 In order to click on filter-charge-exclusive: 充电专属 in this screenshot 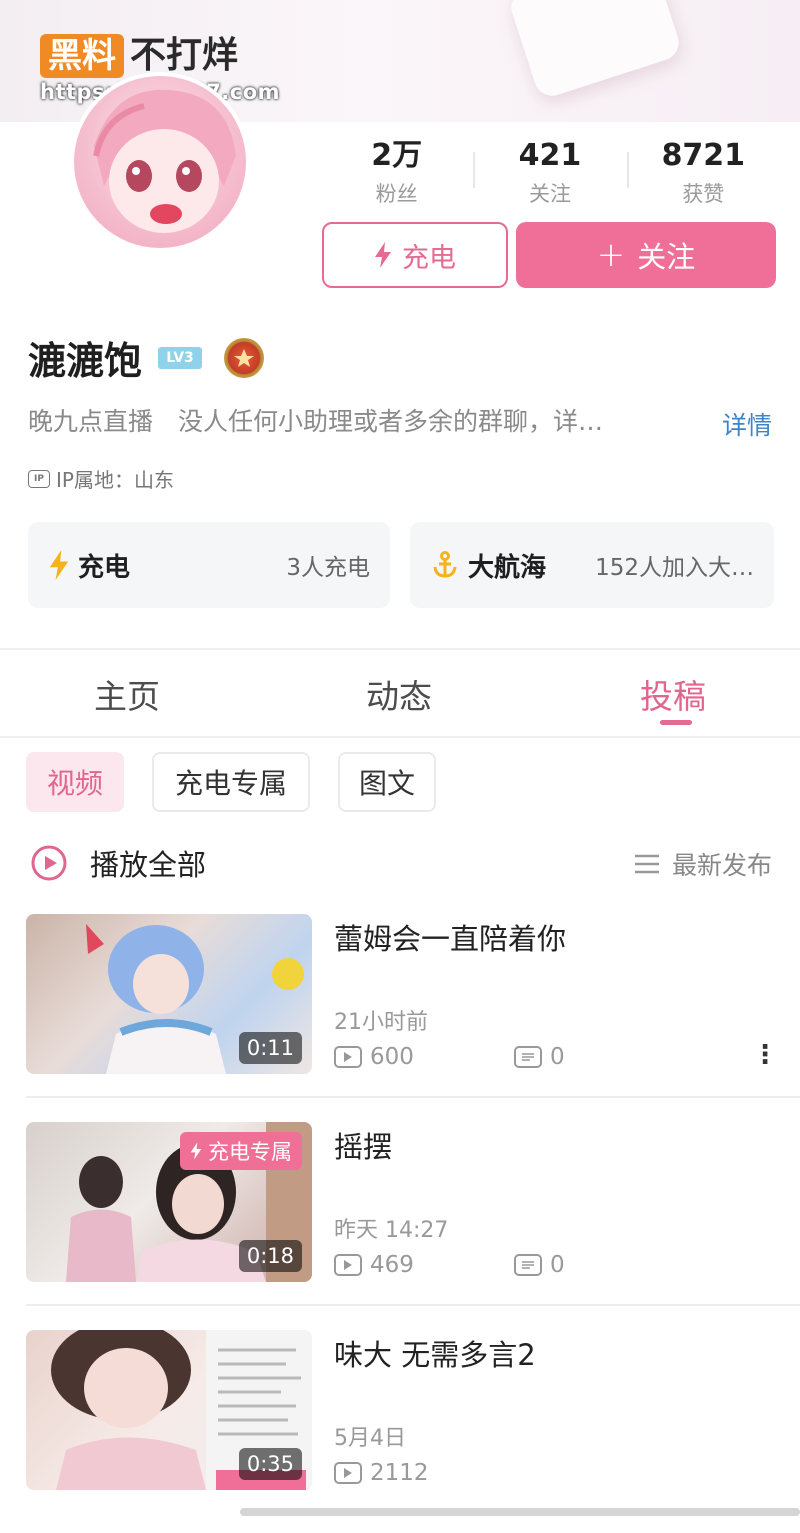, I will do `click(231, 782)`.